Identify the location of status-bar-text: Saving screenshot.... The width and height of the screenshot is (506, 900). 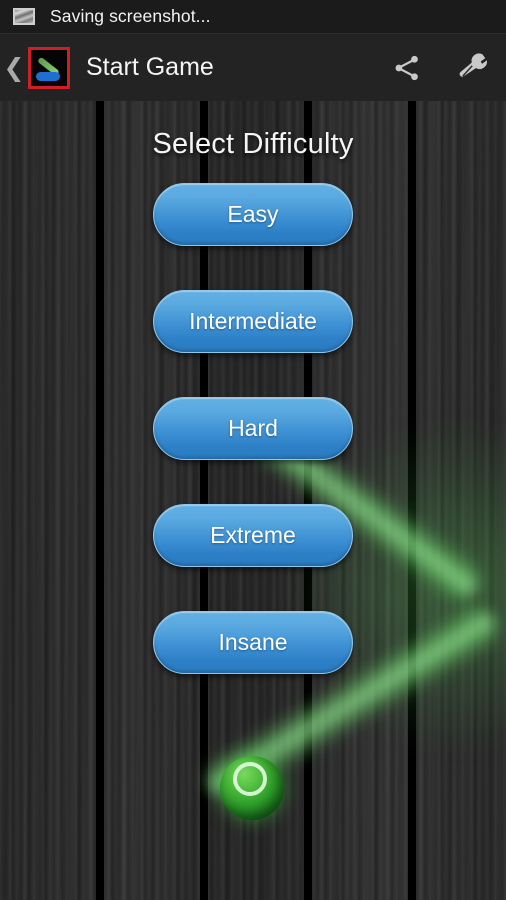
(130, 16).